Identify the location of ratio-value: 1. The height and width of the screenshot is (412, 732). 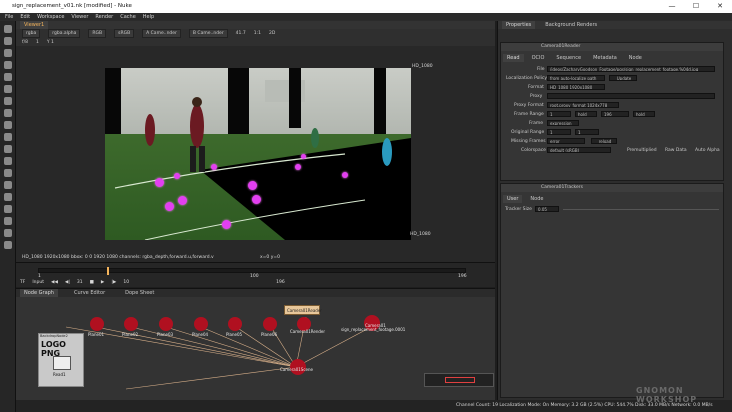
(37, 42).